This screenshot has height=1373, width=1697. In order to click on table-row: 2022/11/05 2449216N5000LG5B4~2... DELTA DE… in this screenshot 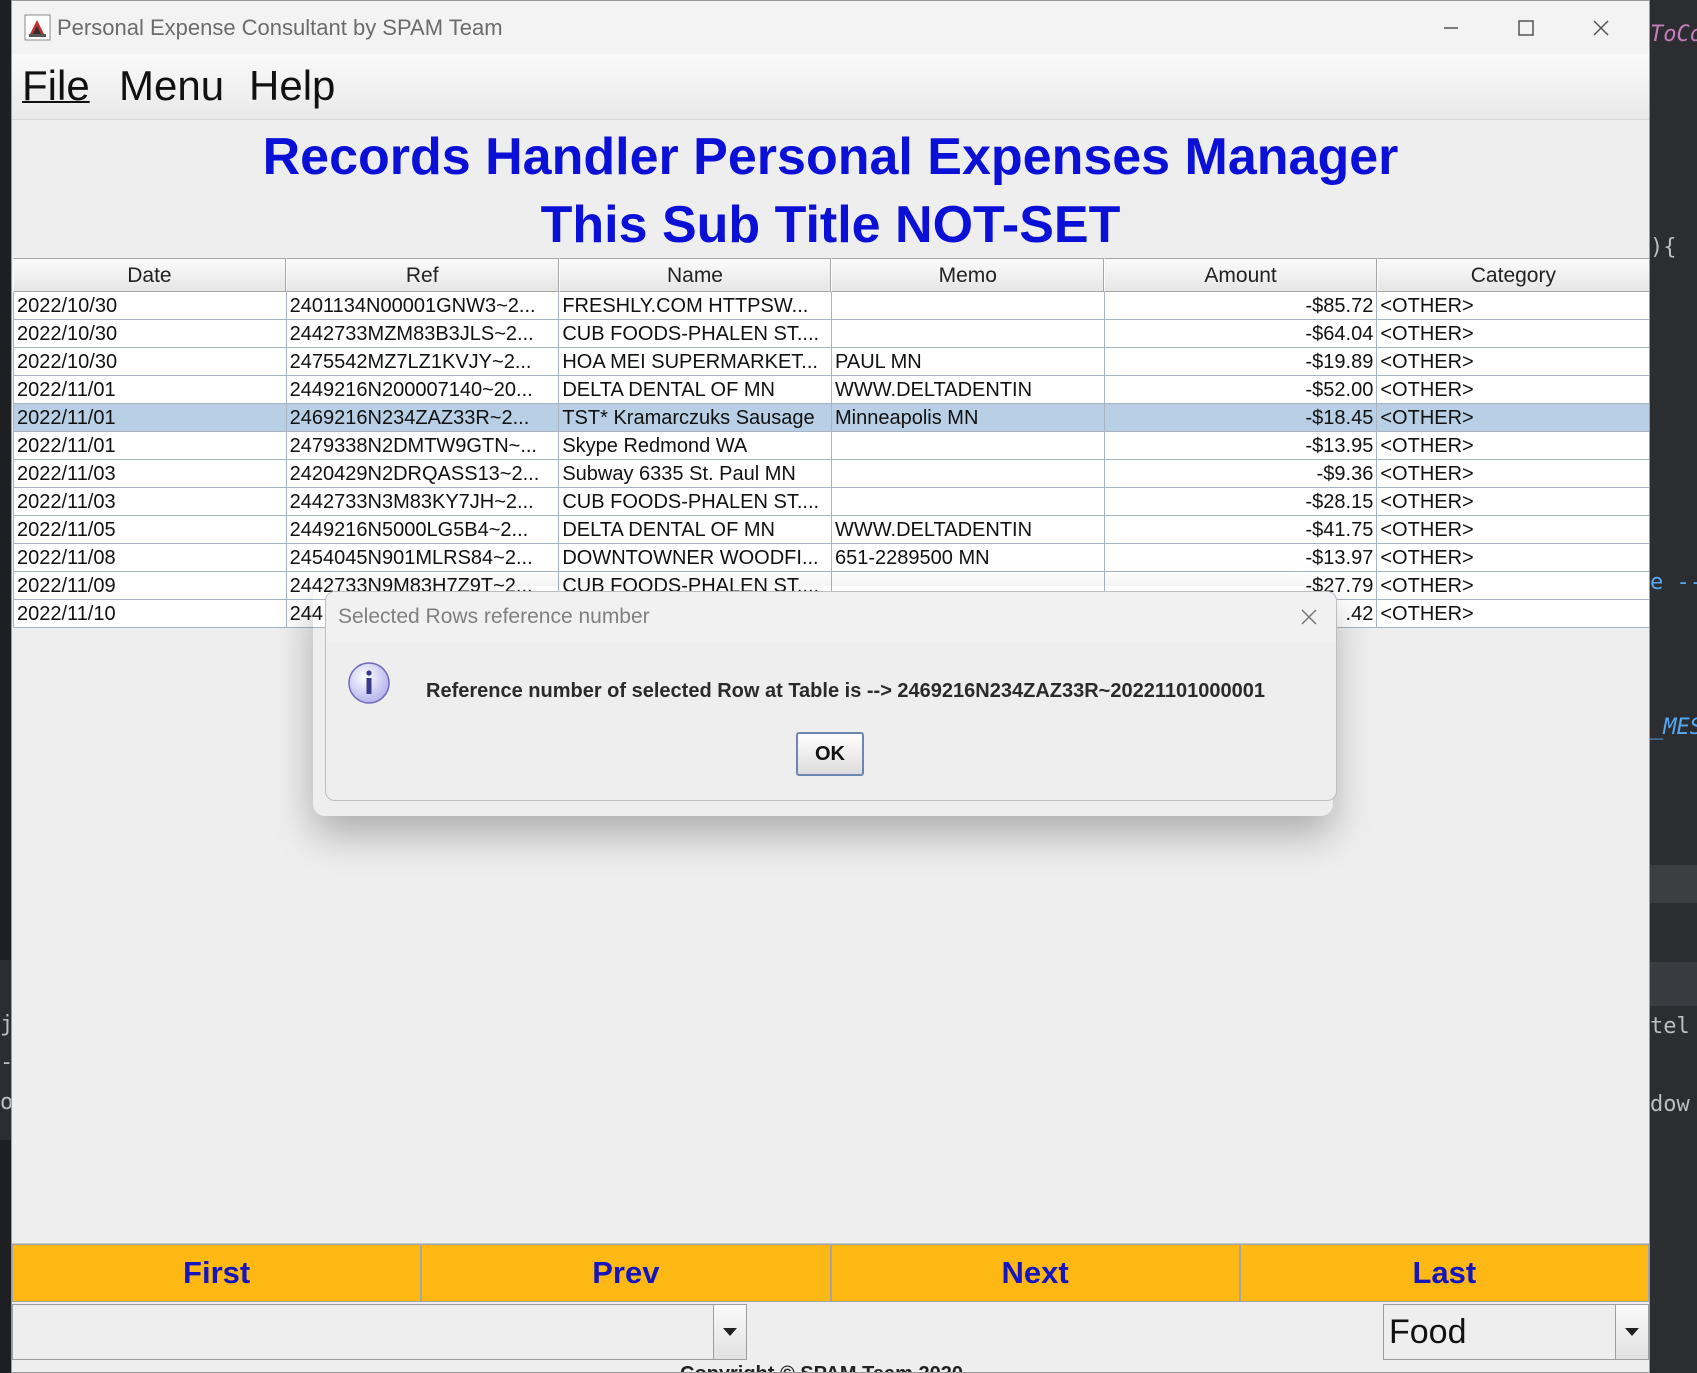, I will do `click(831, 530)`.